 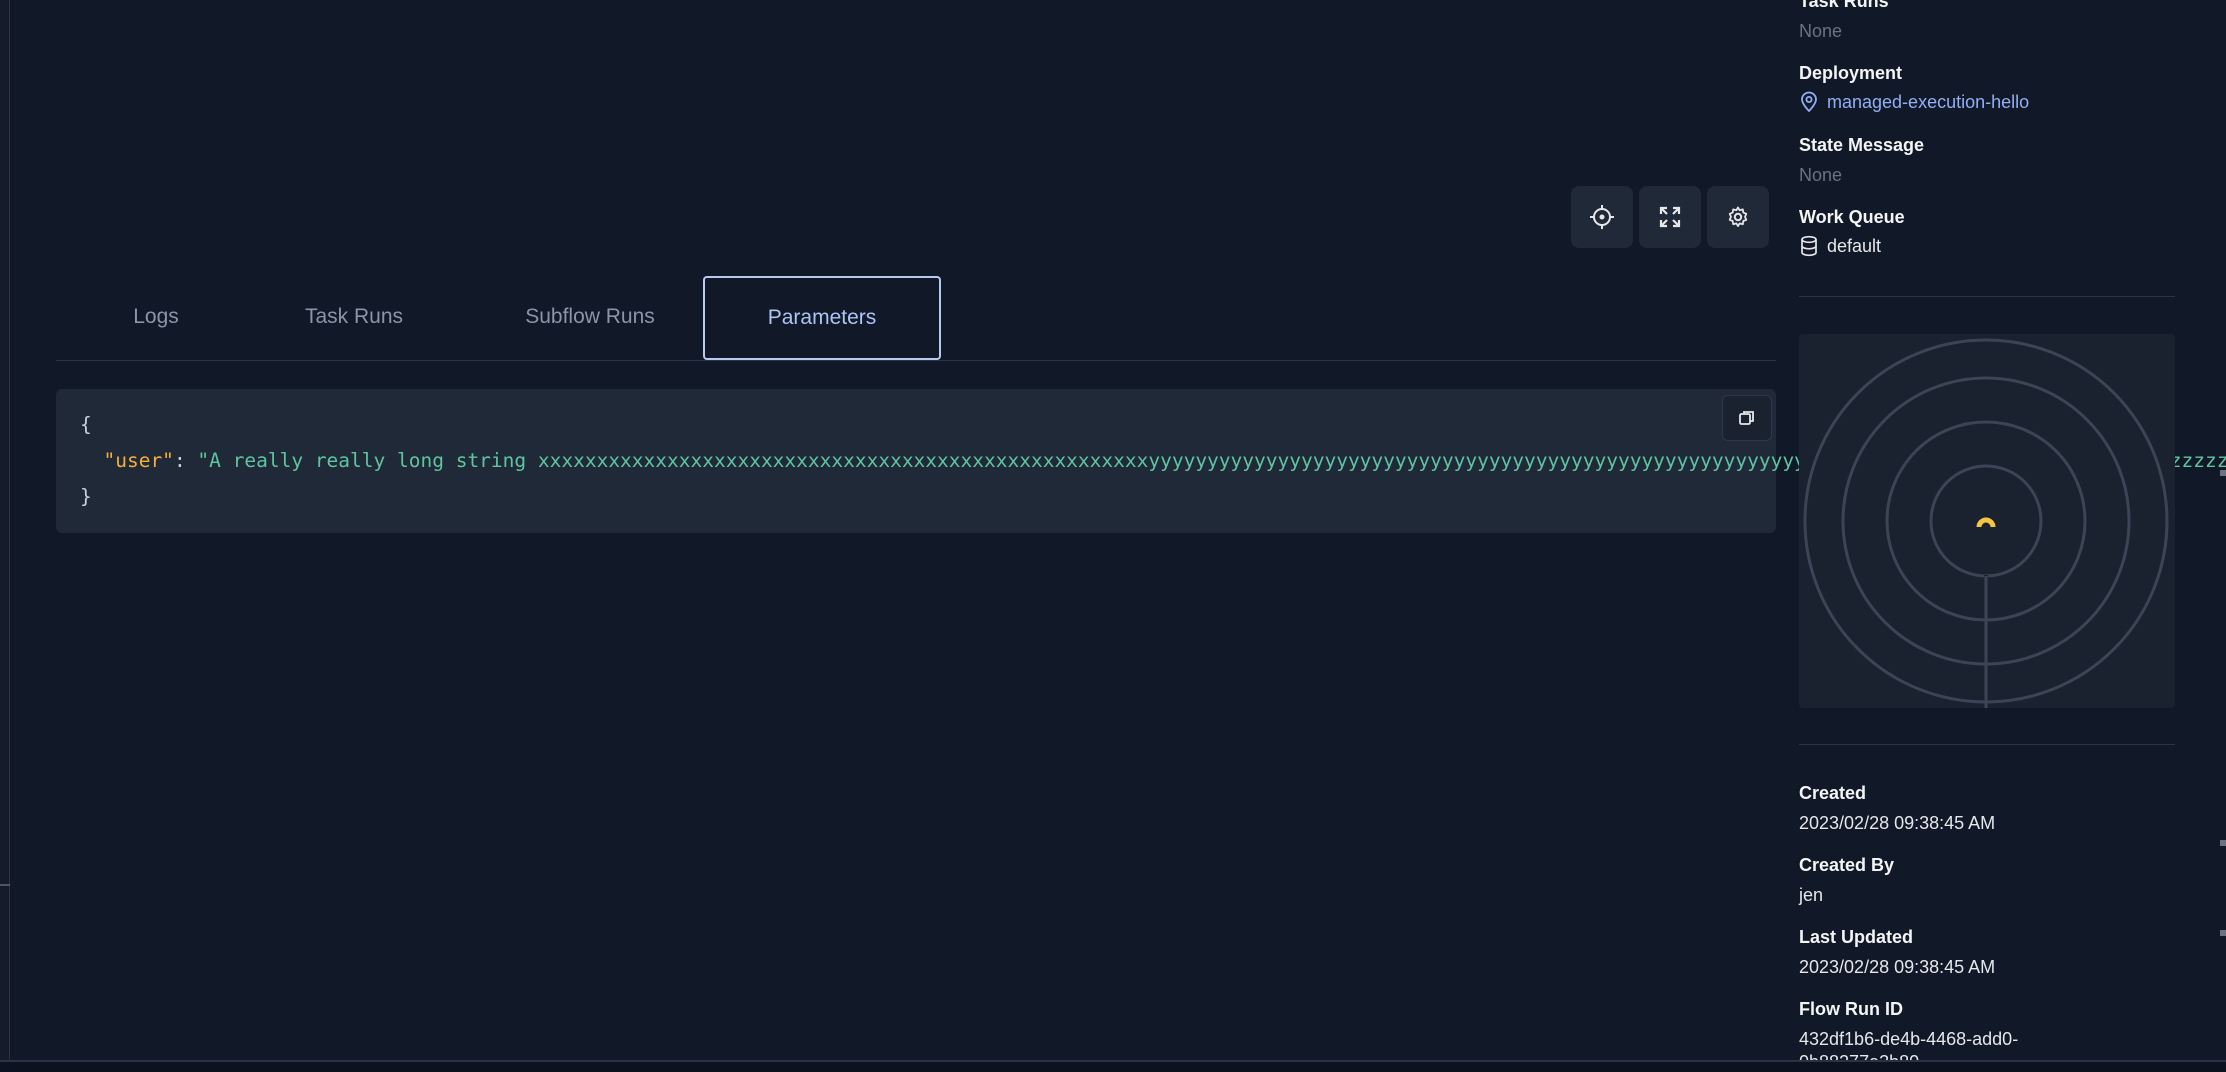 I want to click on location-pin-icon, so click(x=1809, y=102).